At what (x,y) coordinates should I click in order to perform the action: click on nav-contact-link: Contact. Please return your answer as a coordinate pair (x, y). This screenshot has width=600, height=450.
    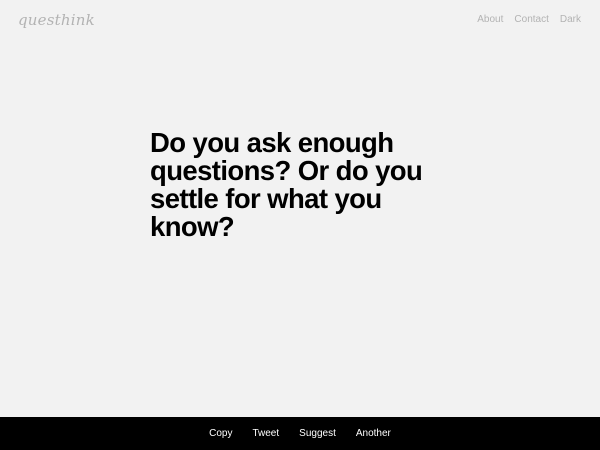
    Looking at the image, I should click on (531, 19).